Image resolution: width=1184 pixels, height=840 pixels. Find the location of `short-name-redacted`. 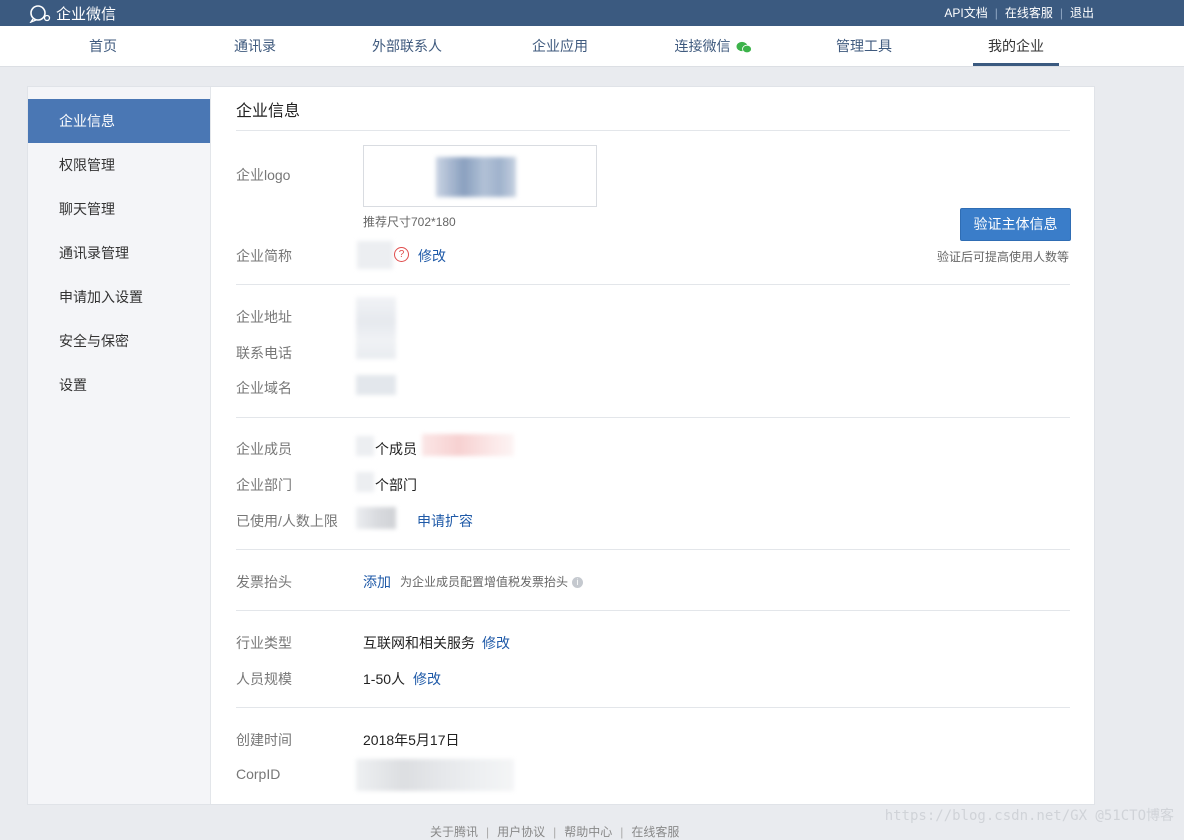

short-name-redacted is located at coordinates (375, 255).